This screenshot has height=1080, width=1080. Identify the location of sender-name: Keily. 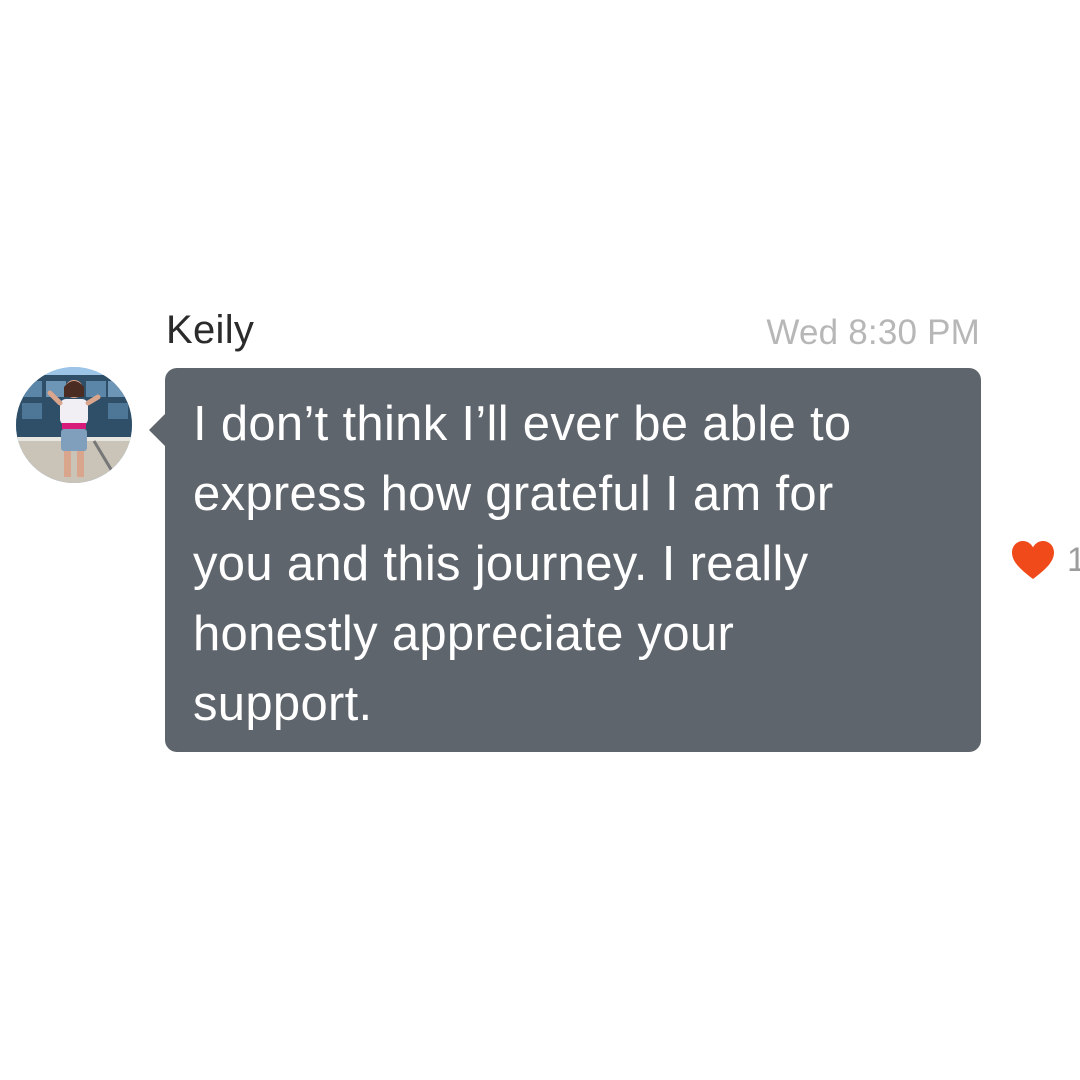
(210, 330).